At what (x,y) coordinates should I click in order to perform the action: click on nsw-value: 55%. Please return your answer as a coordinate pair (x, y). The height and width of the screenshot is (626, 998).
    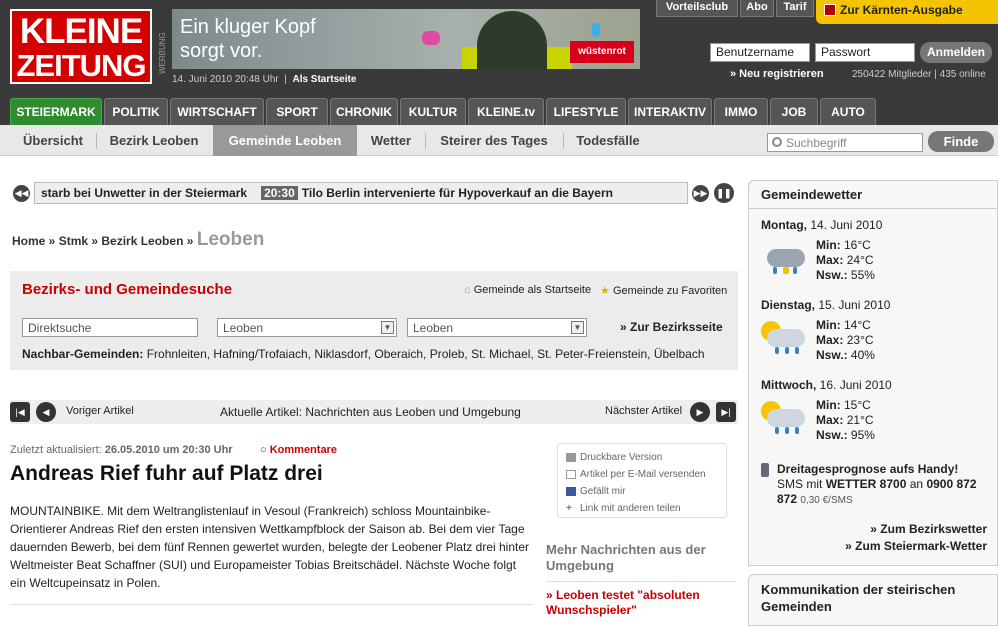
    Looking at the image, I should click on (862, 275).